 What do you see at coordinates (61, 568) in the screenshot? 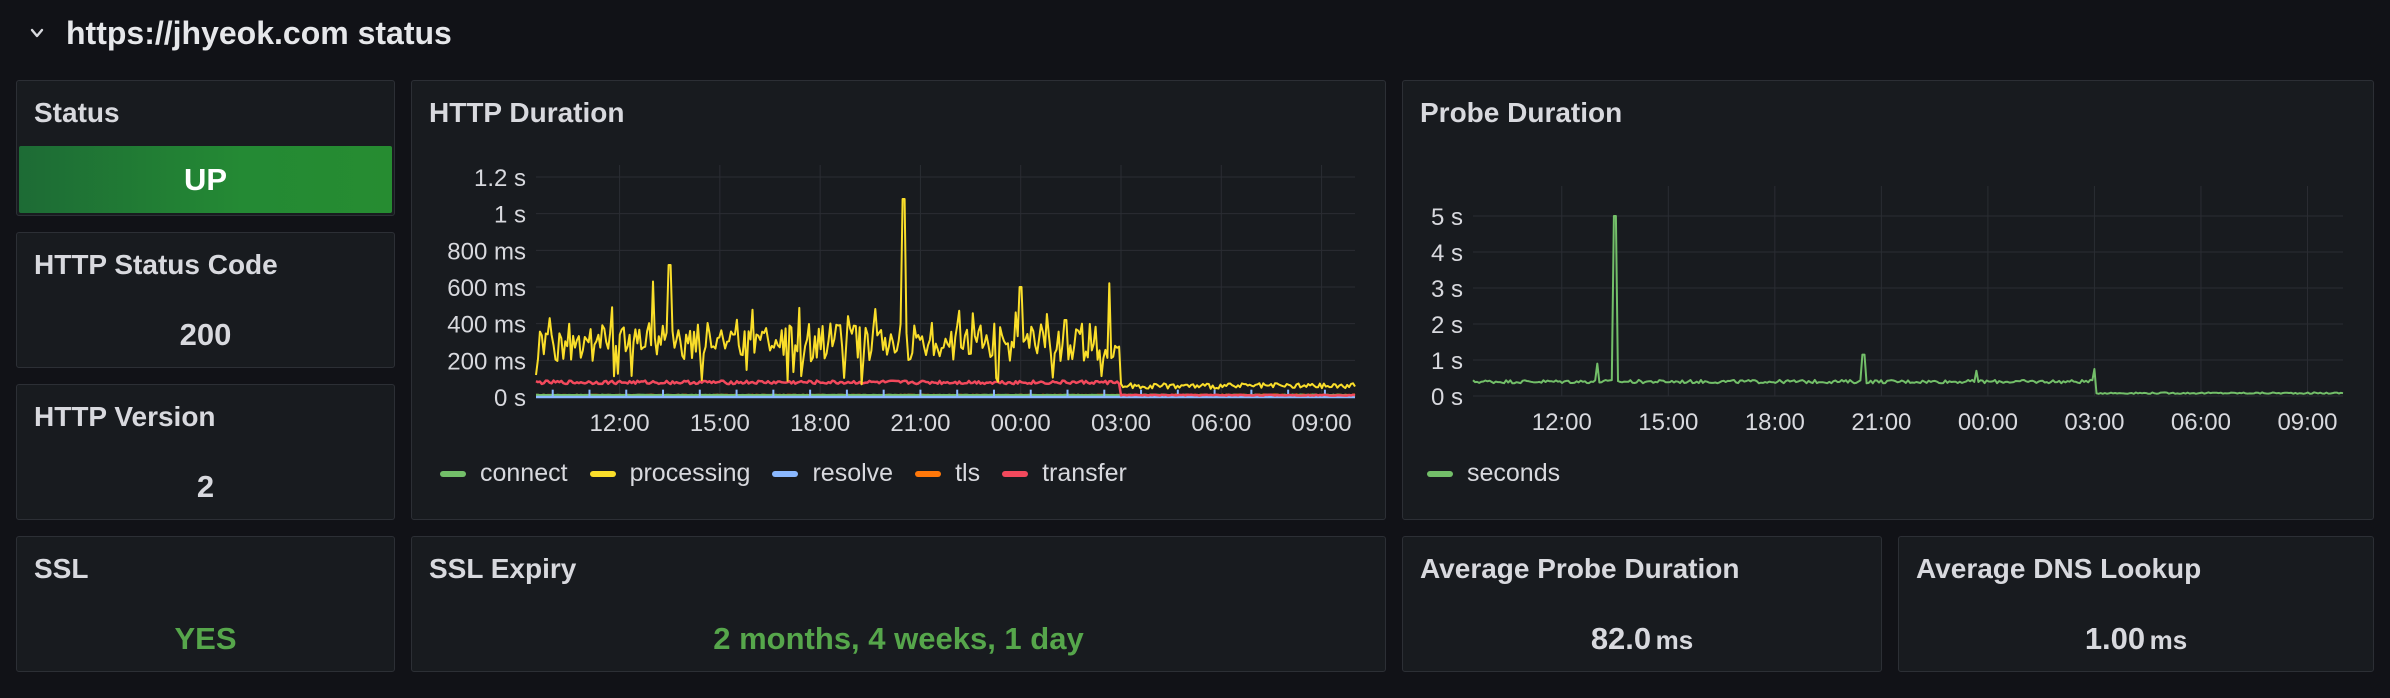
I see `panel-title: SSL` at bounding box center [61, 568].